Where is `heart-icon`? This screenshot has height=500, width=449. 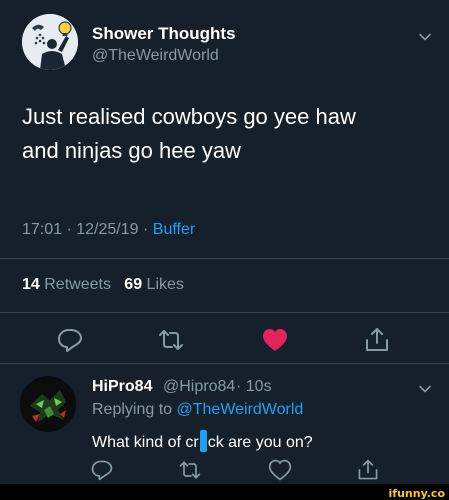
heart-icon is located at coordinates (275, 340).